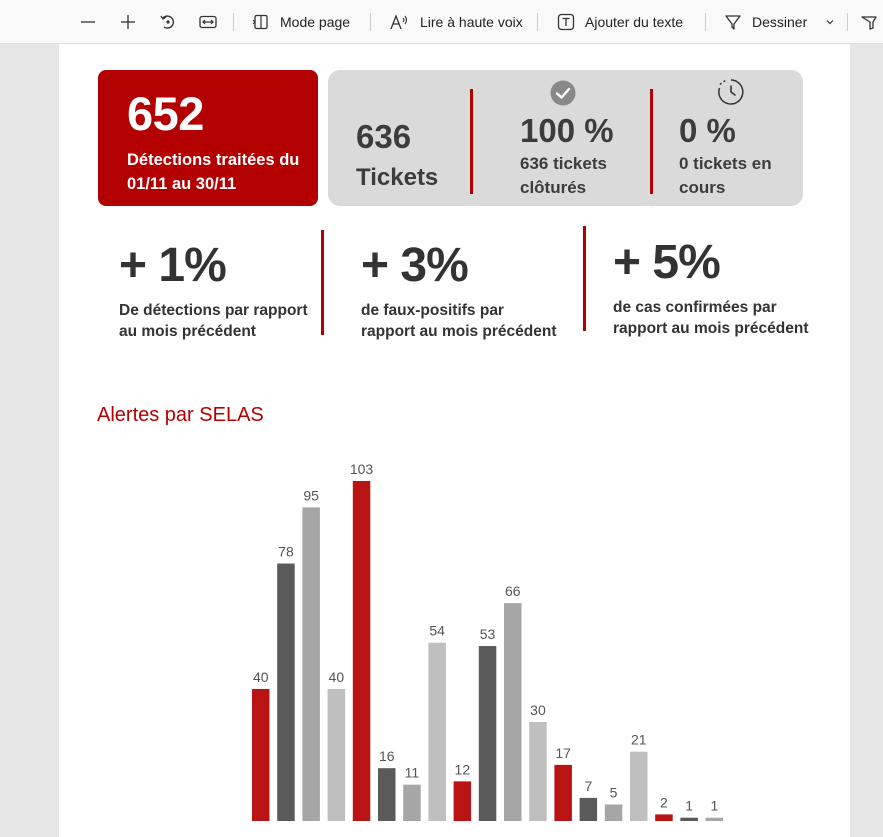 The width and height of the screenshot is (883, 837). Describe the element at coordinates (733, 22) in the screenshot. I see `draw-icon` at that location.